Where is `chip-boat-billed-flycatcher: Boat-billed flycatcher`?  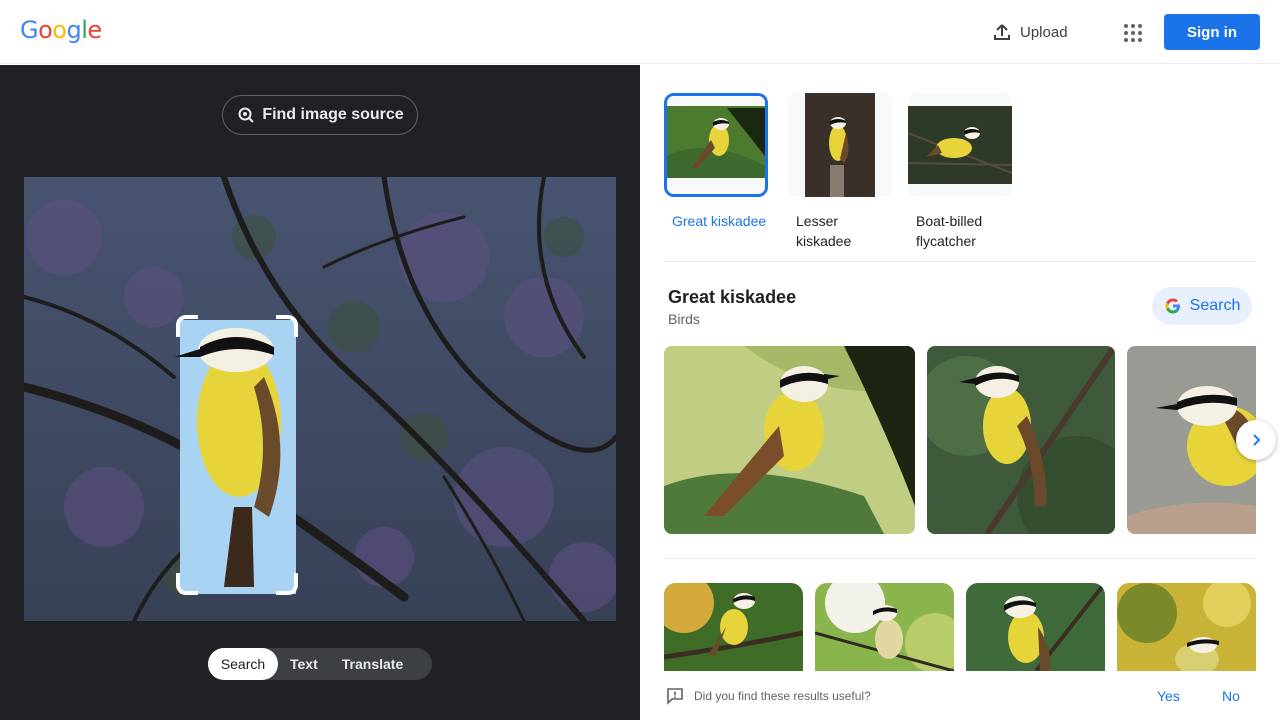
chip-boat-billed-flycatcher: Boat-billed flycatcher is located at coordinates (960, 172).